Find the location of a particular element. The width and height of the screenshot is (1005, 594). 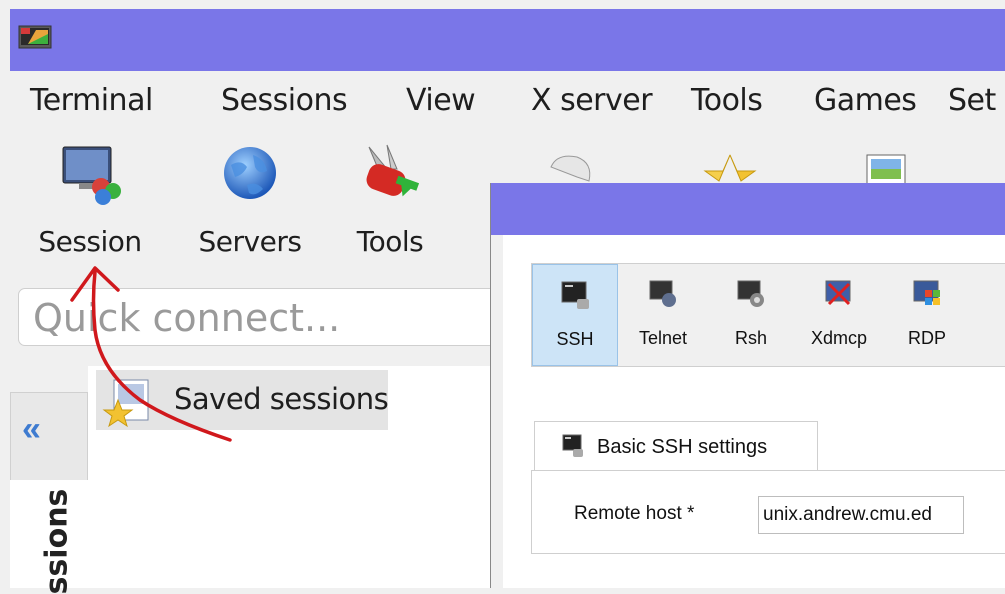

tools-button-label: Tools is located at coordinates (390, 241).